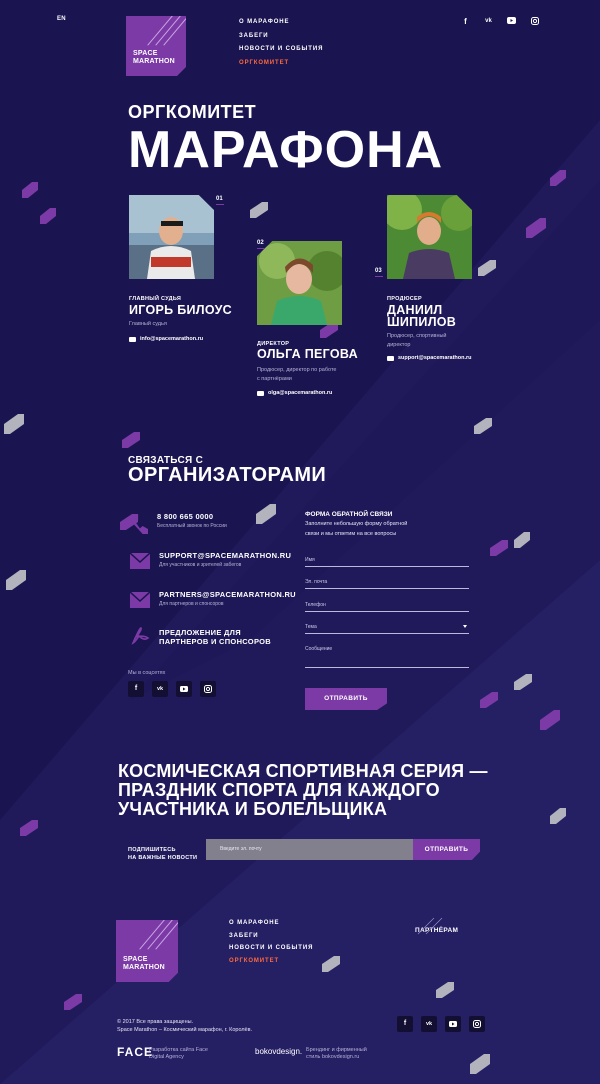  What do you see at coordinates (172, 339) in the screenshot?
I see `person-email-1-text: info@spacemarathon.ru` at bounding box center [172, 339].